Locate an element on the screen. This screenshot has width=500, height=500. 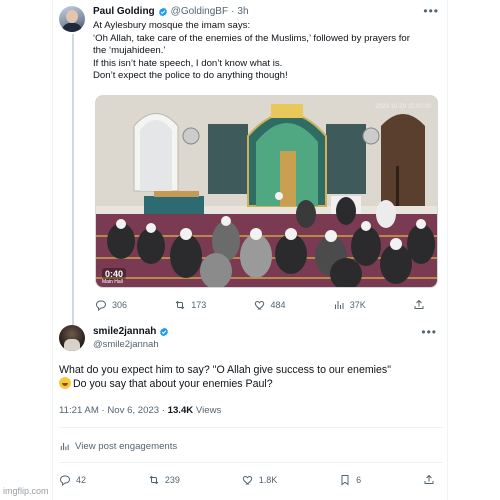
author-handle: @GoldingBF is located at coordinates (199, 11).